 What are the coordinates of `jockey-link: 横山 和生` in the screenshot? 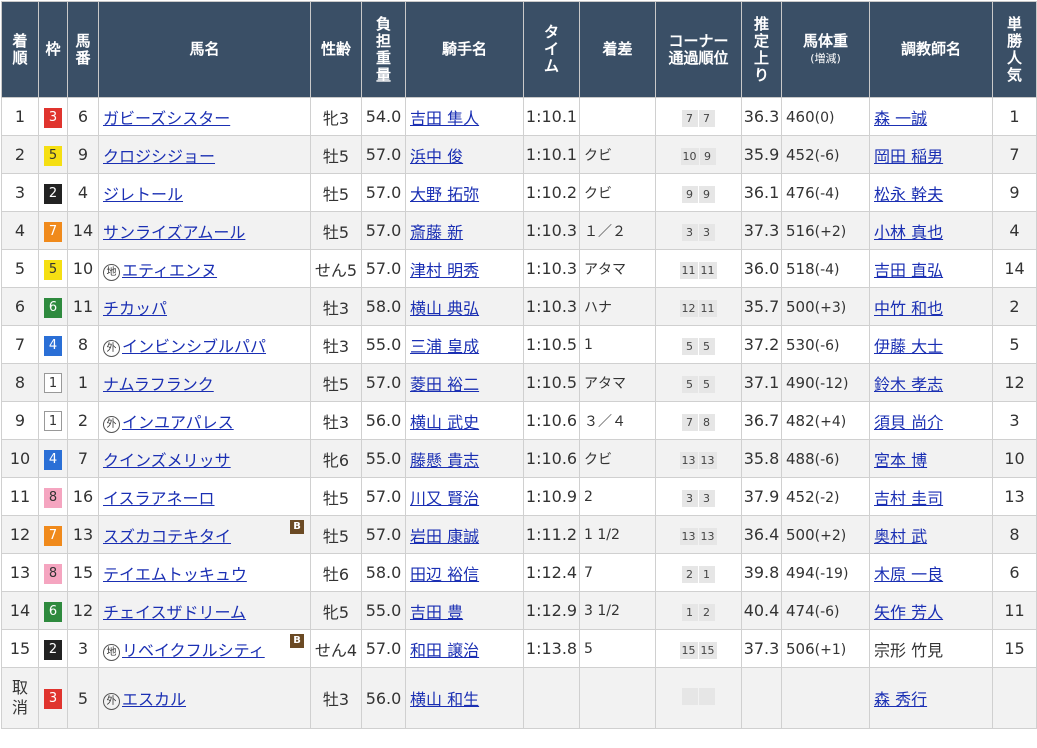 It's located at (444, 699).